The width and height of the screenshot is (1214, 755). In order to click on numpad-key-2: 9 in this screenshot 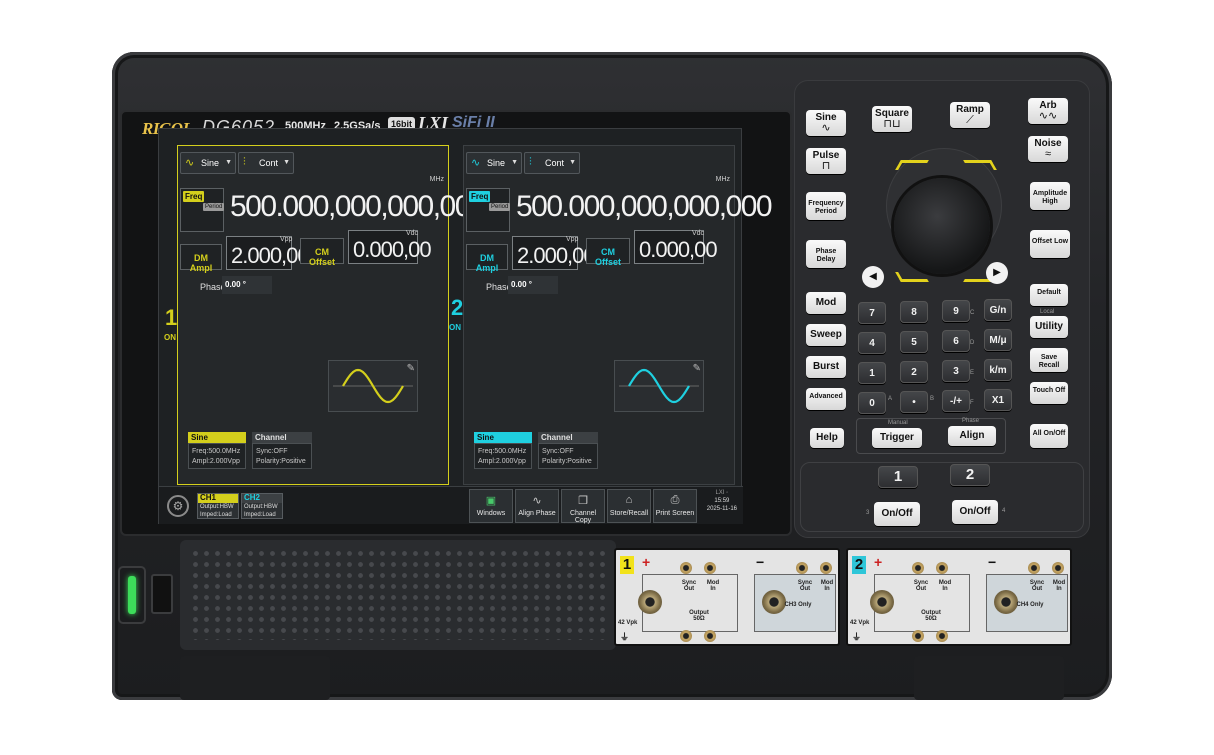, I will do `click(956, 311)`.